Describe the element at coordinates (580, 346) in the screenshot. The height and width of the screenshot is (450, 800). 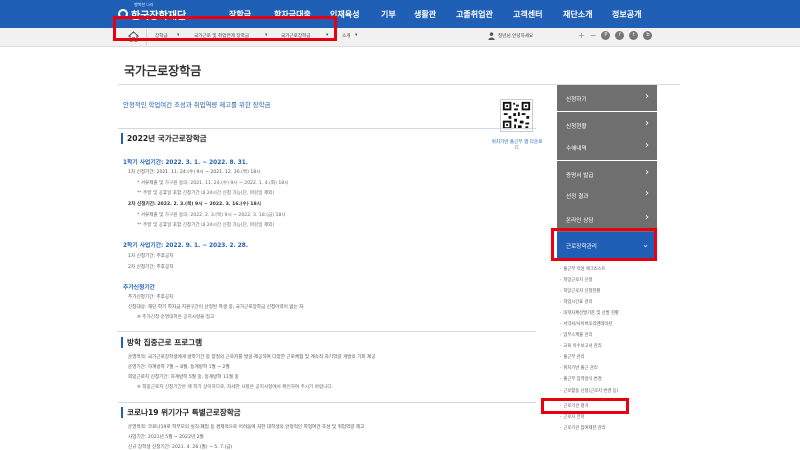
I see `submenu-item: 교육 이수보고서 관리` at that location.